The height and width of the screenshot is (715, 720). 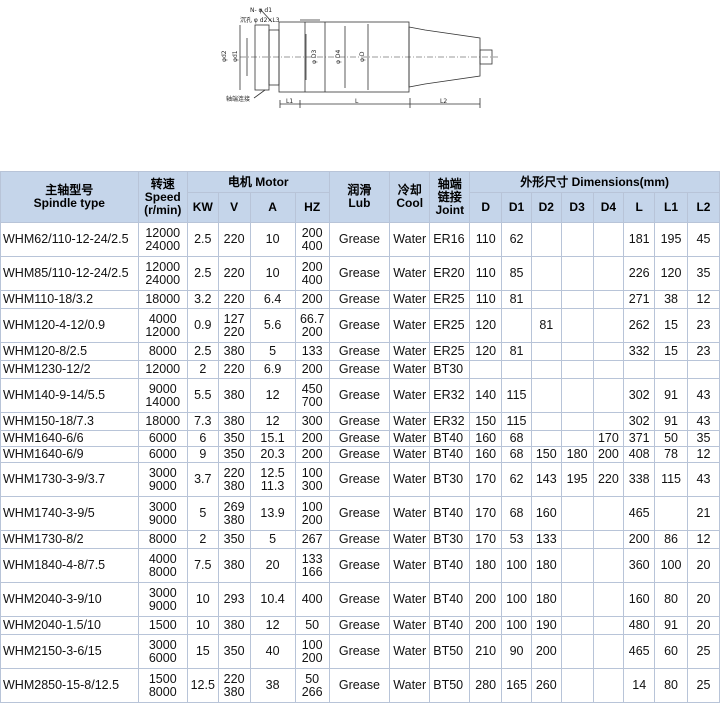 I want to click on cell-line: 1500, so click(x=162, y=678).